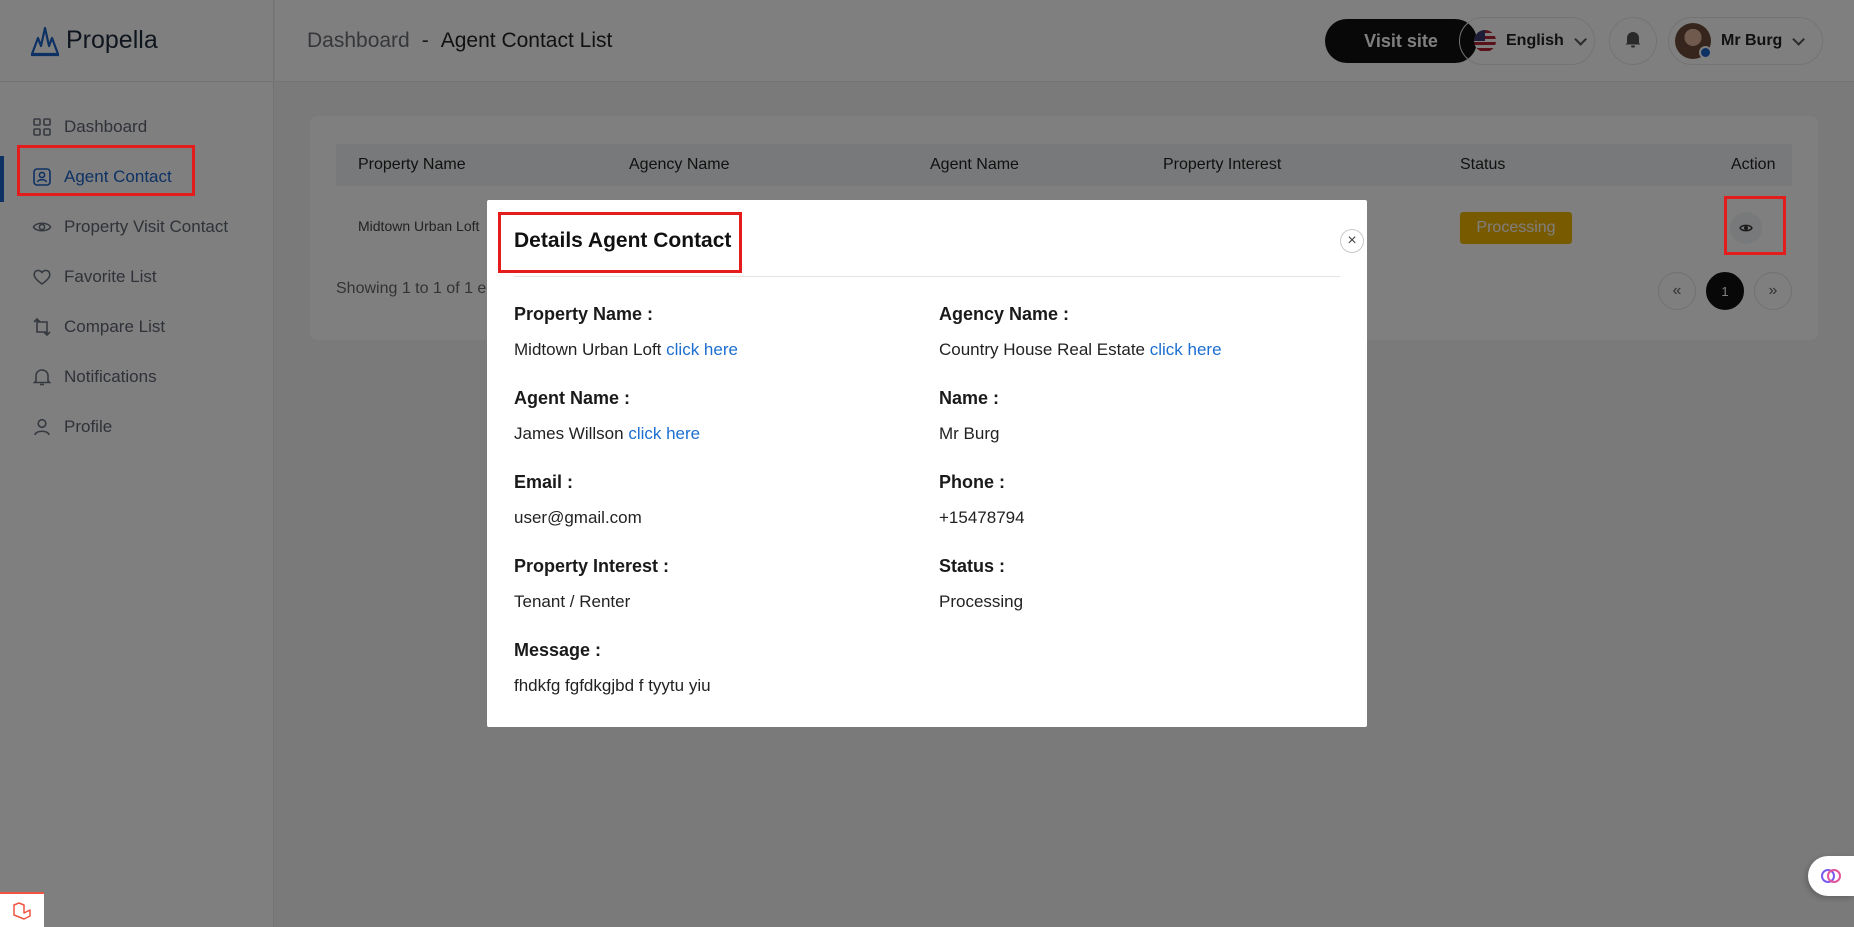 The height and width of the screenshot is (927, 1854). What do you see at coordinates (544, 482) in the screenshot?
I see `field-label: Email :` at bounding box center [544, 482].